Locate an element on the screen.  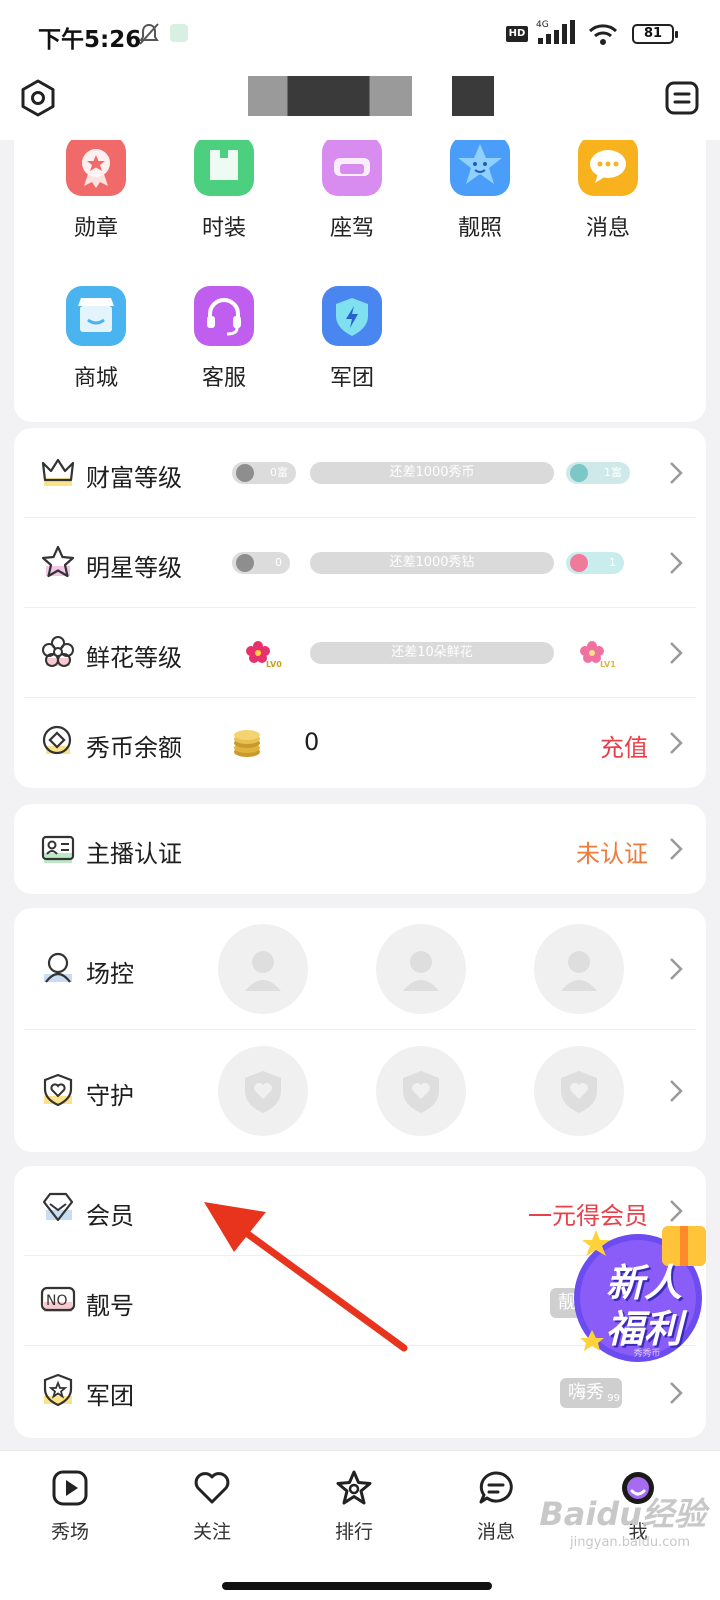
flower-level-row: 鲜花等级 LV0 还差10朵鲜花 LV1 is located at coordinates (360, 653).